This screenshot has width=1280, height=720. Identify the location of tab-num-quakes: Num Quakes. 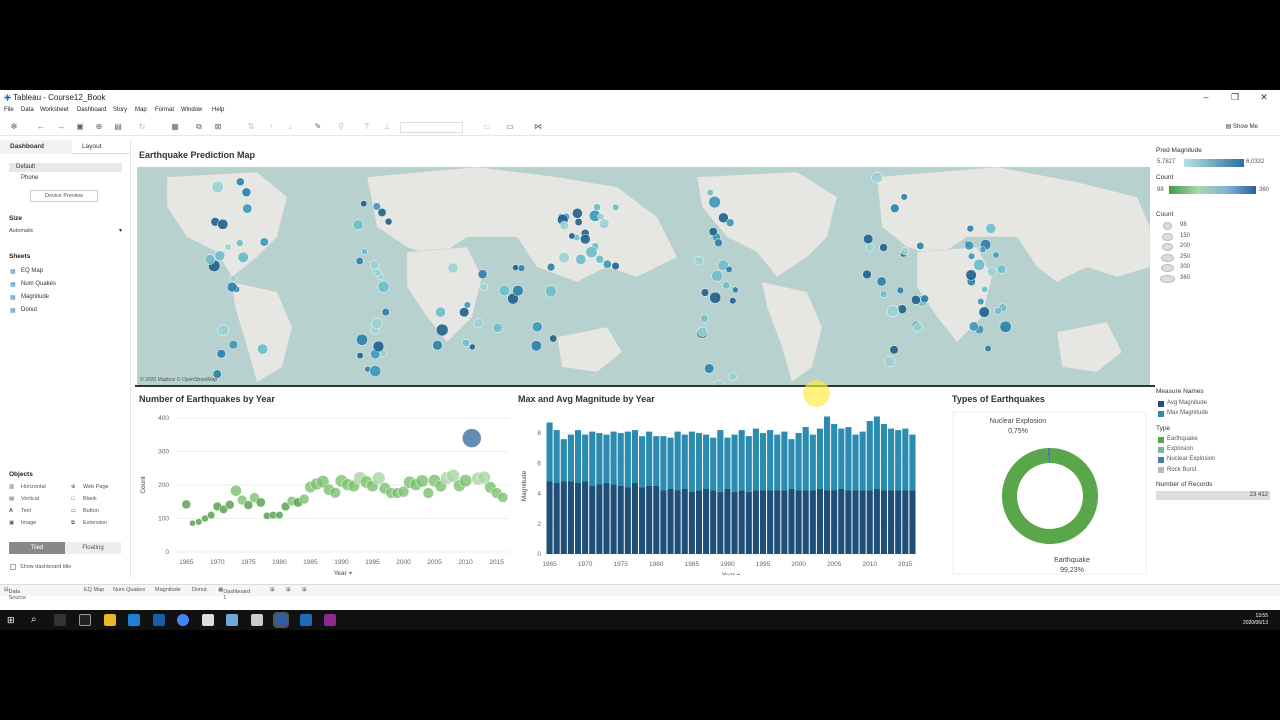
(129, 590).